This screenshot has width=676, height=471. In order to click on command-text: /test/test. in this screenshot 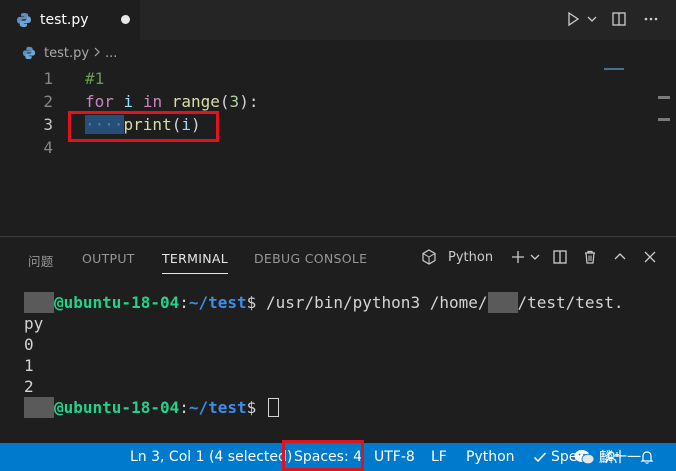, I will do `click(570, 302)`.